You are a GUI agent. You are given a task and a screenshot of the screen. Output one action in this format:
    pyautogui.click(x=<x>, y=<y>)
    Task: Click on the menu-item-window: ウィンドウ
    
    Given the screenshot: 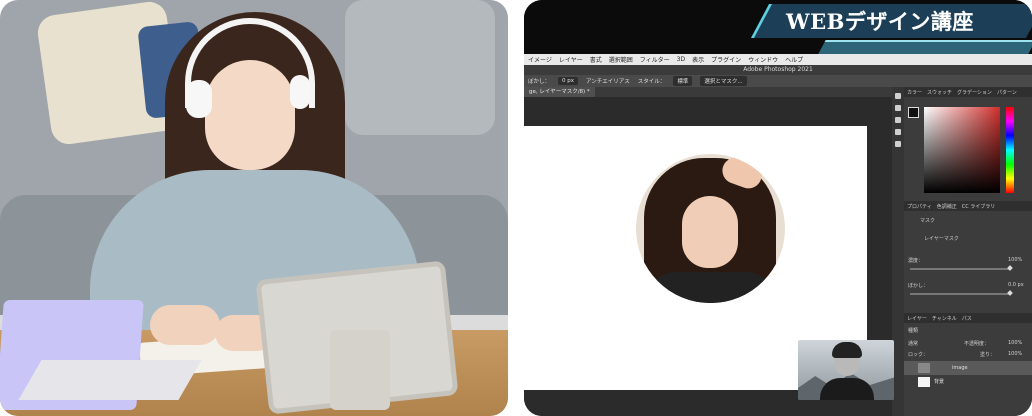 What is the action you would take?
    pyautogui.click(x=763, y=59)
    